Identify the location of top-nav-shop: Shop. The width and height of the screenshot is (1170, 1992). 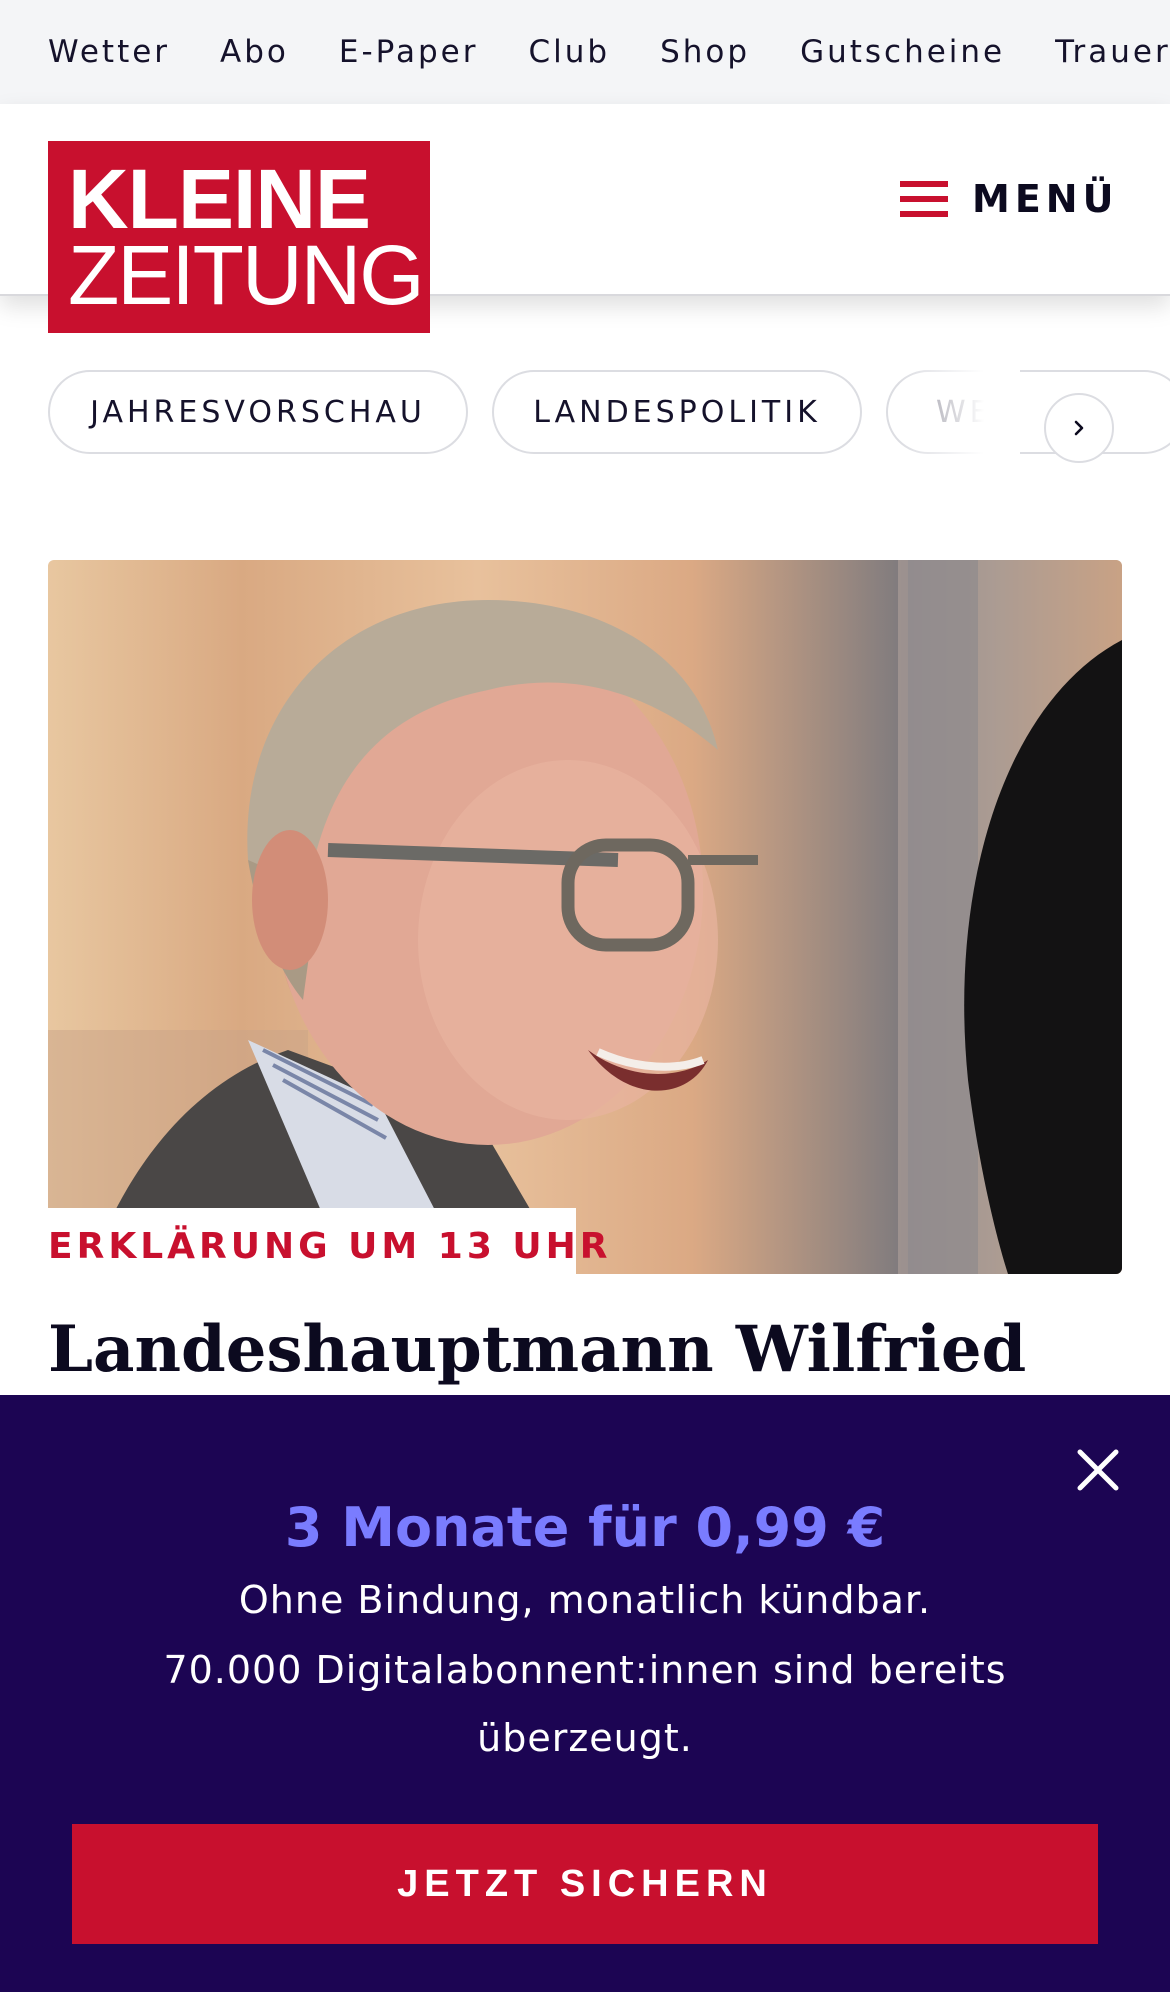
(705, 52).